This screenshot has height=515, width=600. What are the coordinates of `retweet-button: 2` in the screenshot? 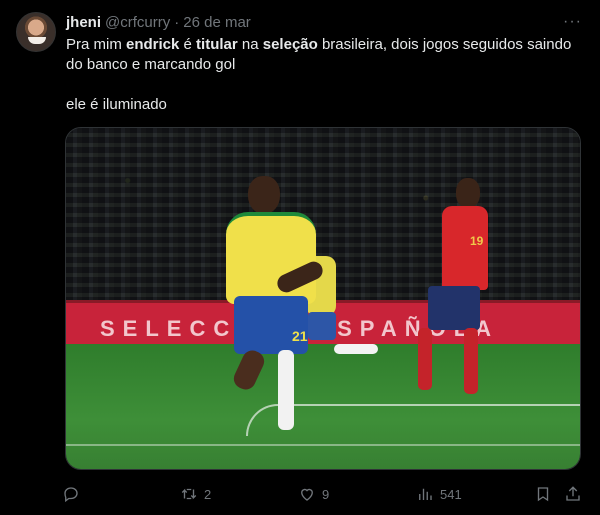 It's located at (195, 494).